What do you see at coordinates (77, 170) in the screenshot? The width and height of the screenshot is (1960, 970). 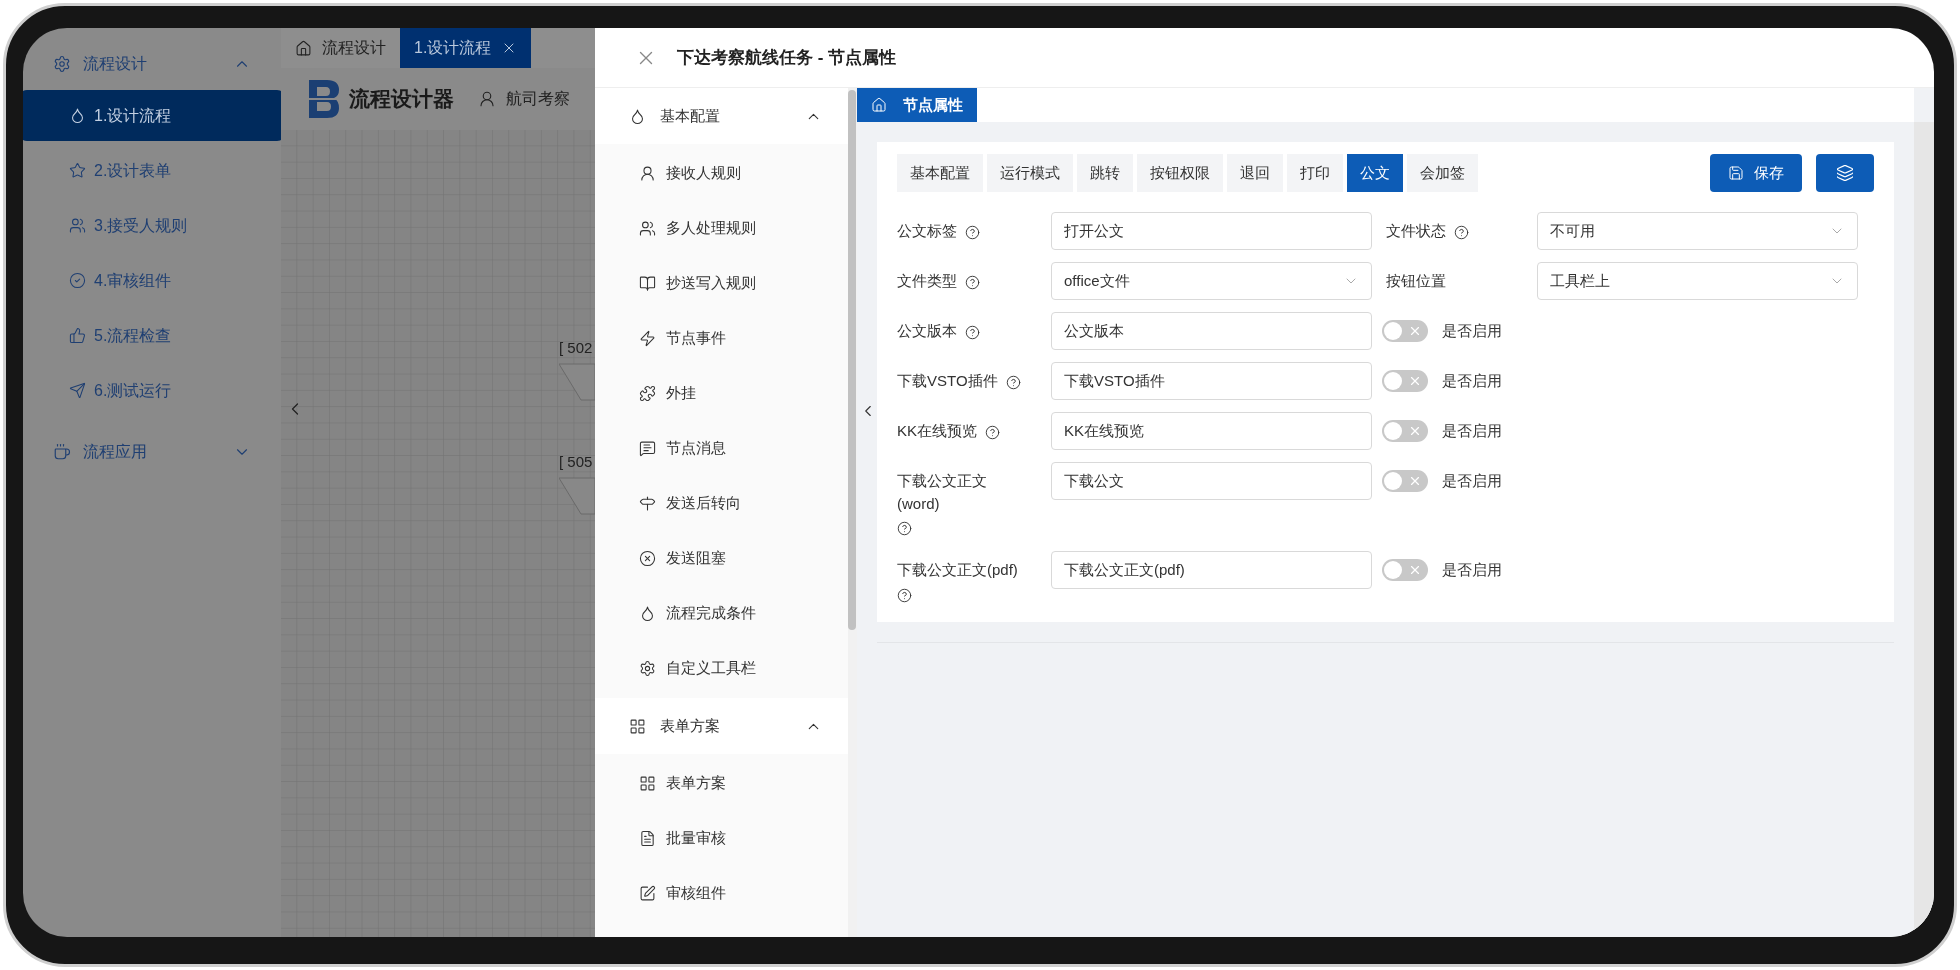 I see `star-icon` at bounding box center [77, 170].